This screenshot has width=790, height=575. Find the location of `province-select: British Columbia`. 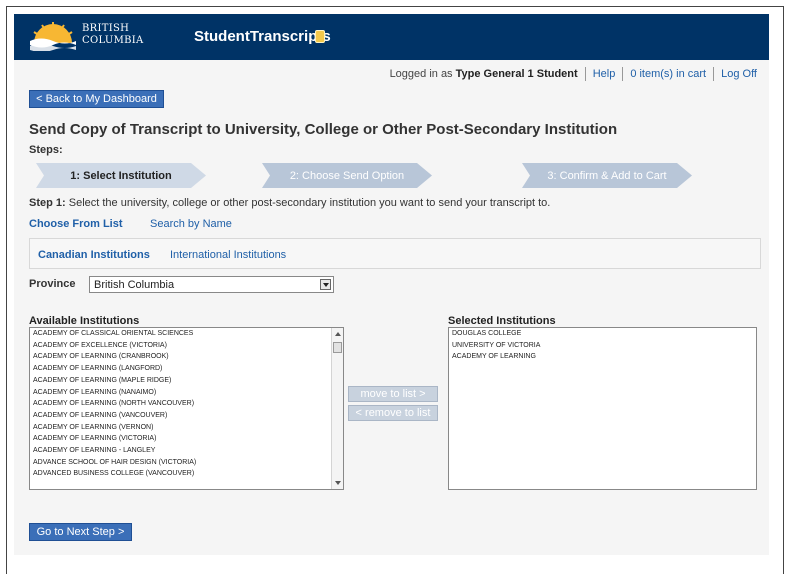

province-select: British Columbia is located at coordinates (211, 284).